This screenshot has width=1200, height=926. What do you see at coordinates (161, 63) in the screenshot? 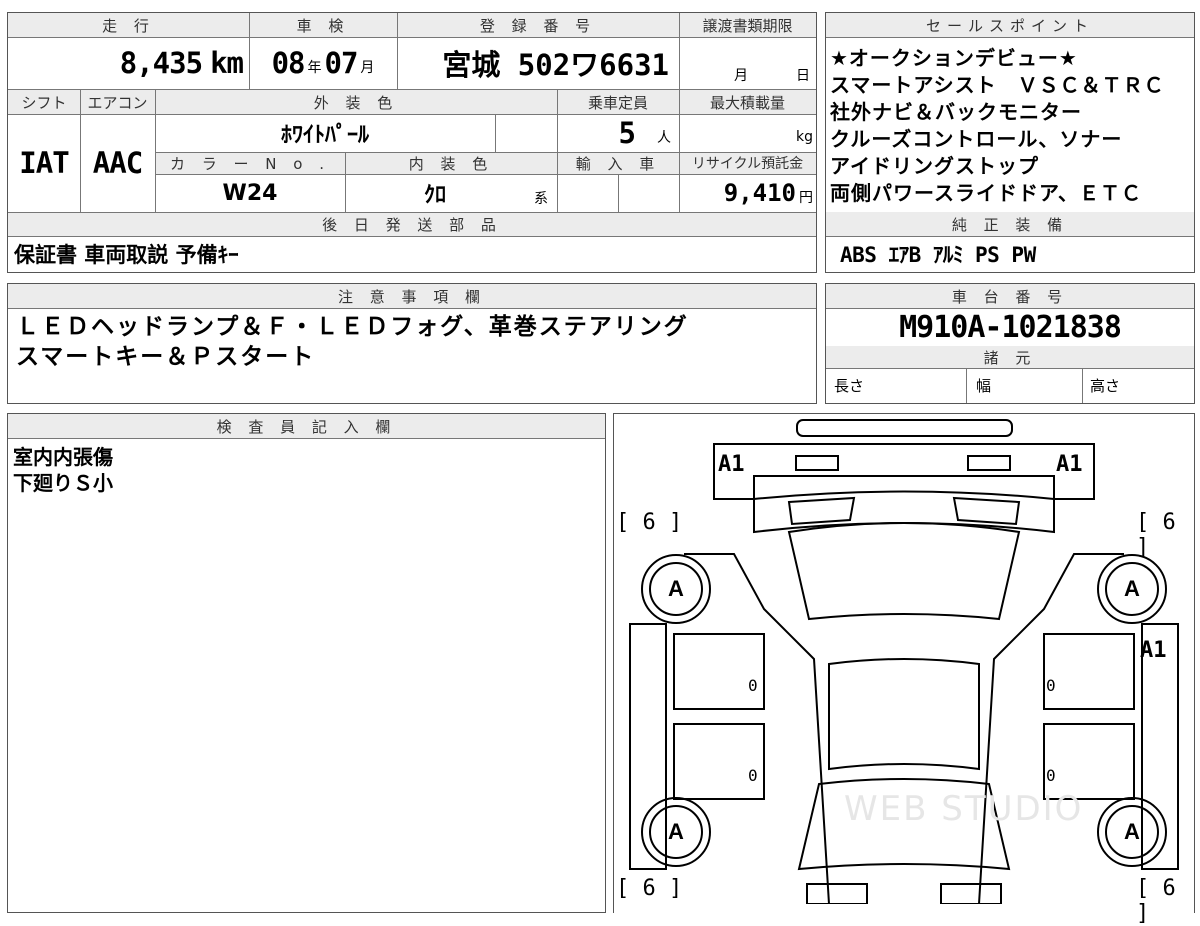
I see `mileage-number: 8,435` at bounding box center [161, 63].